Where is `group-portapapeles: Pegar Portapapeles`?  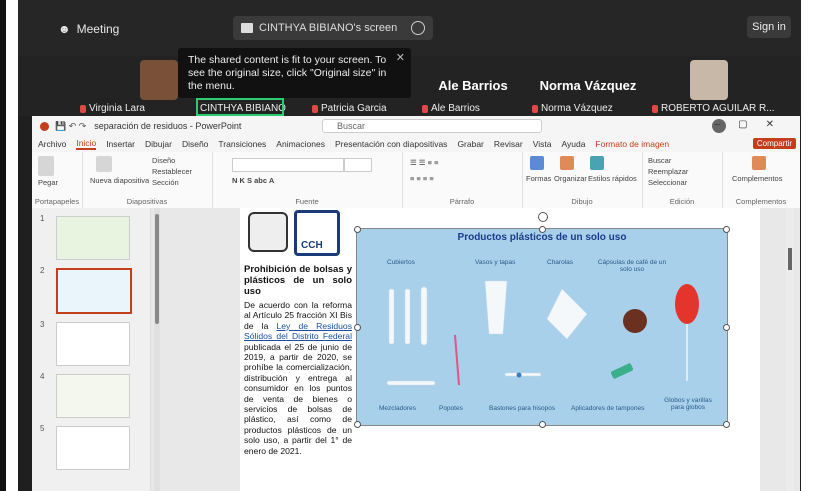 group-portapapeles: Pegar Portapapeles is located at coordinates (57, 180).